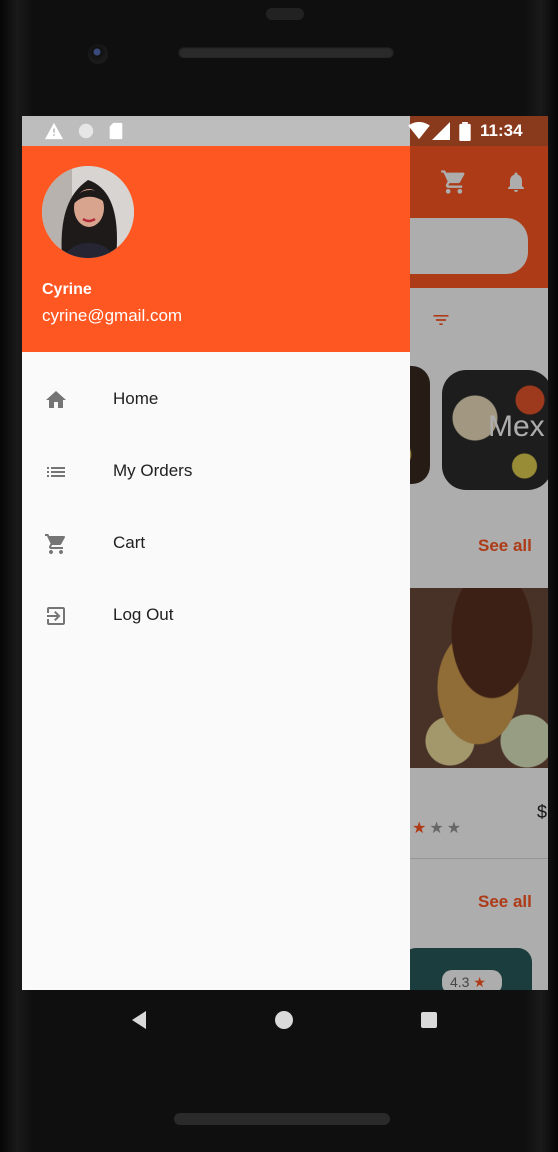  I want to click on menu-item-log-out: Log Out, so click(216, 616).